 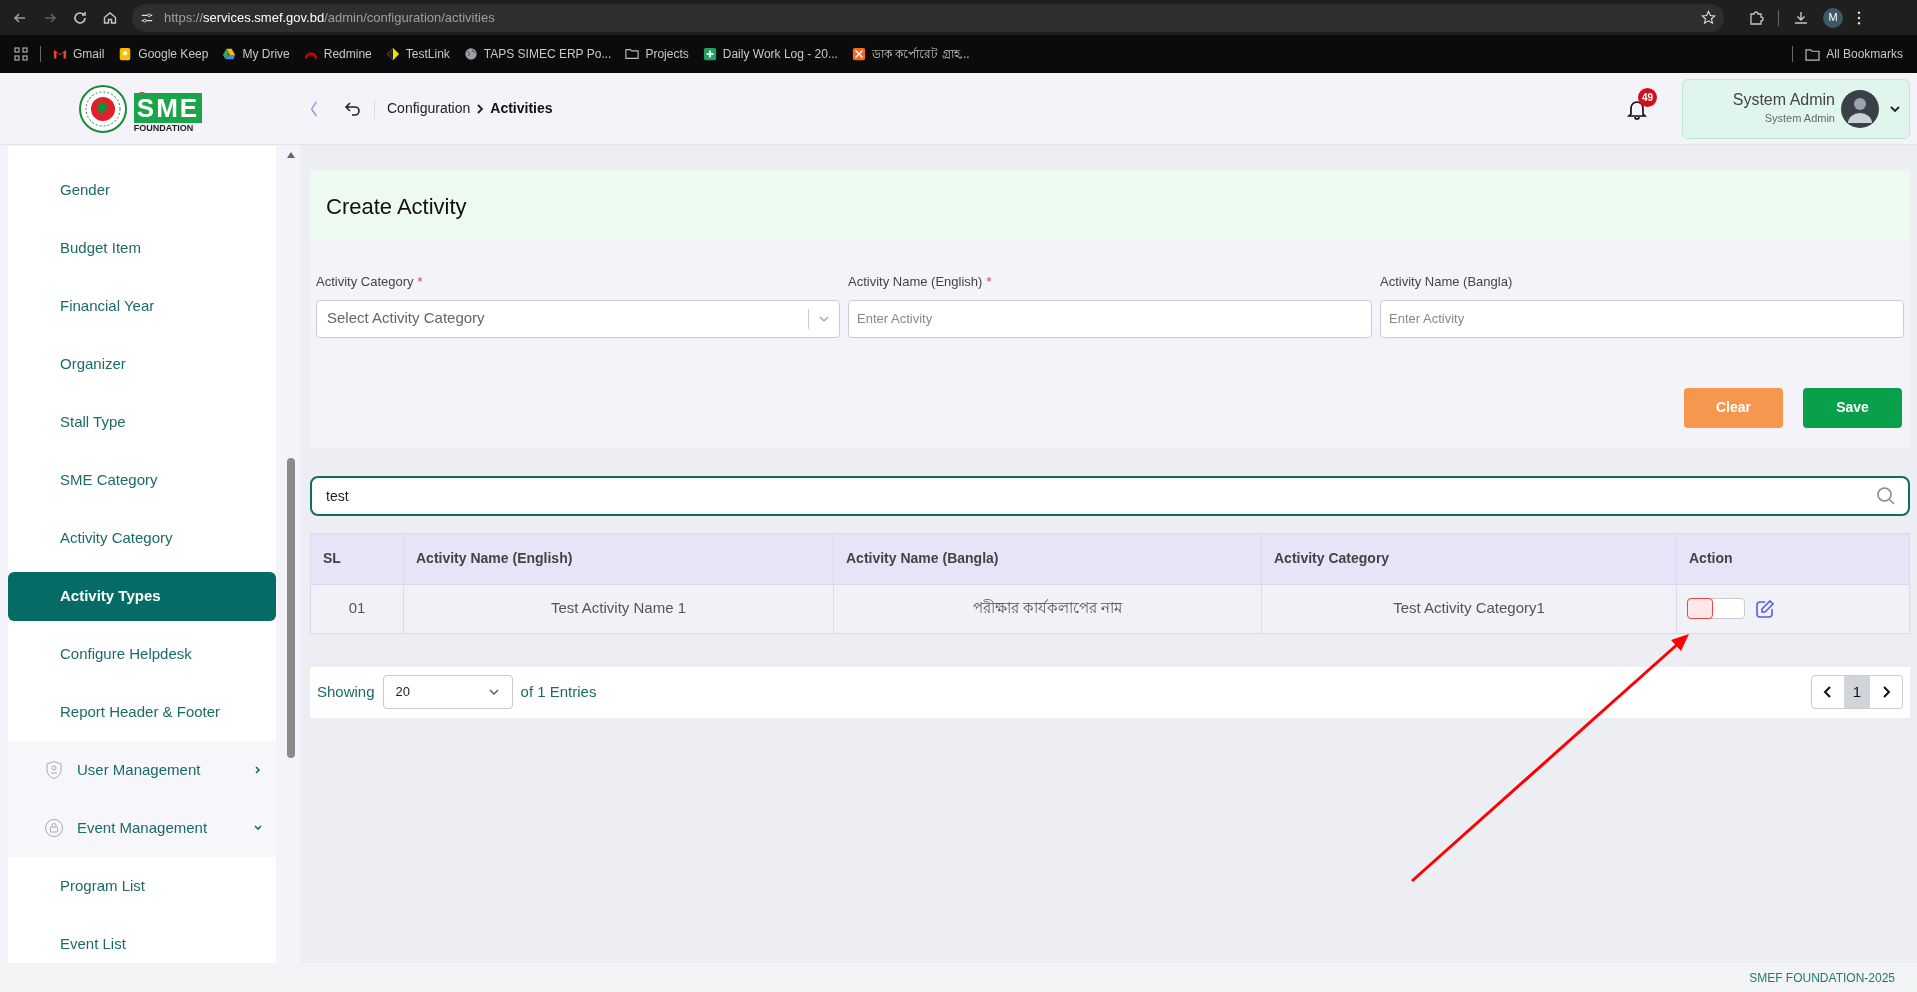 What do you see at coordinates (1756, 17) in the screenshot?
I see `extensions-icon` at bounding box center [1756, 17].